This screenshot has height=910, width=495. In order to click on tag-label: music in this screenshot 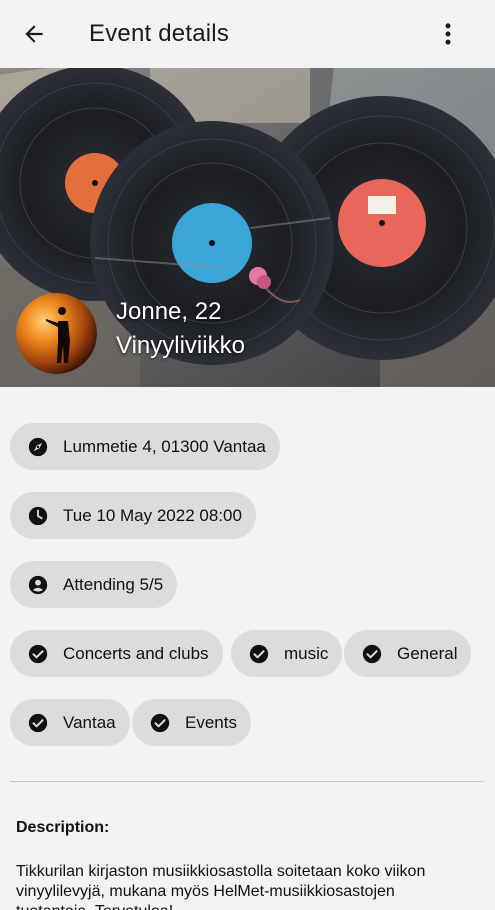, I will do `click(306, 653)`.